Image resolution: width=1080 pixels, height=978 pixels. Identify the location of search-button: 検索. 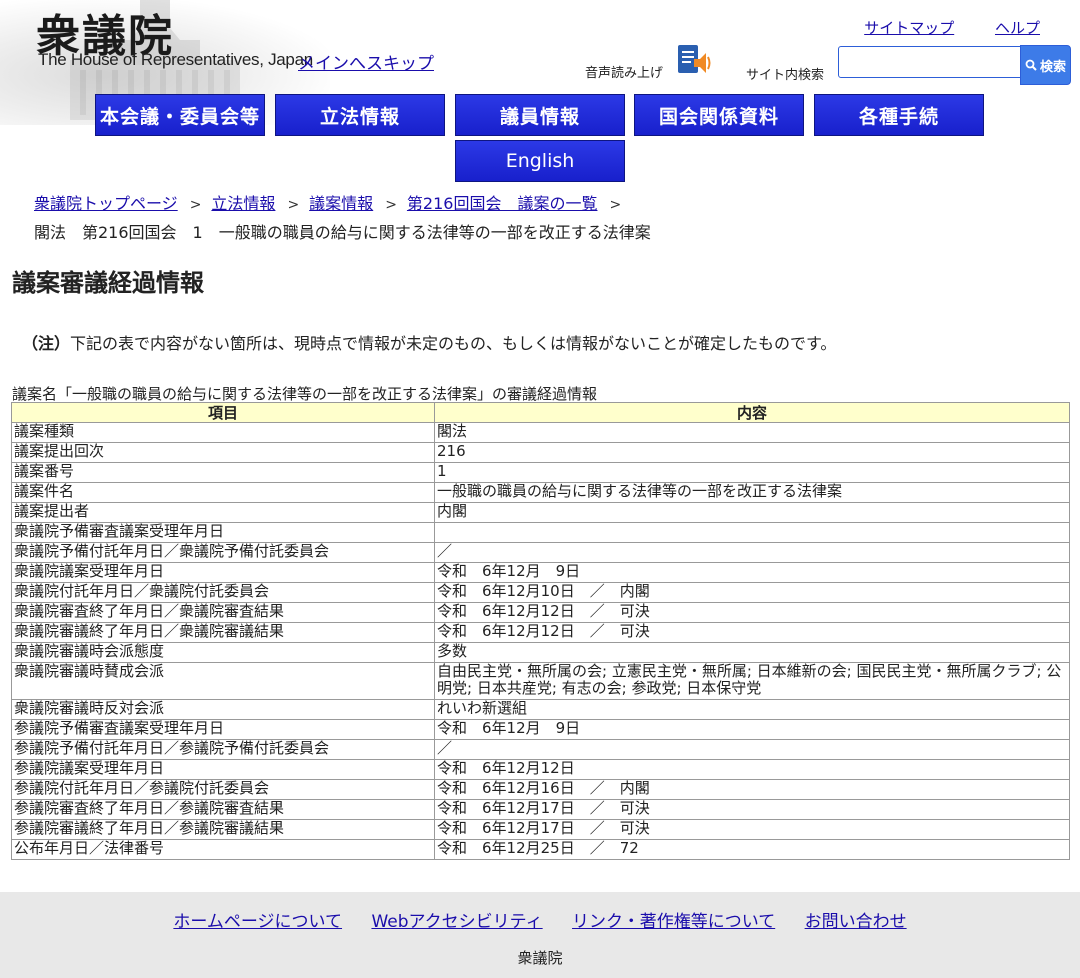
(1045, 65).